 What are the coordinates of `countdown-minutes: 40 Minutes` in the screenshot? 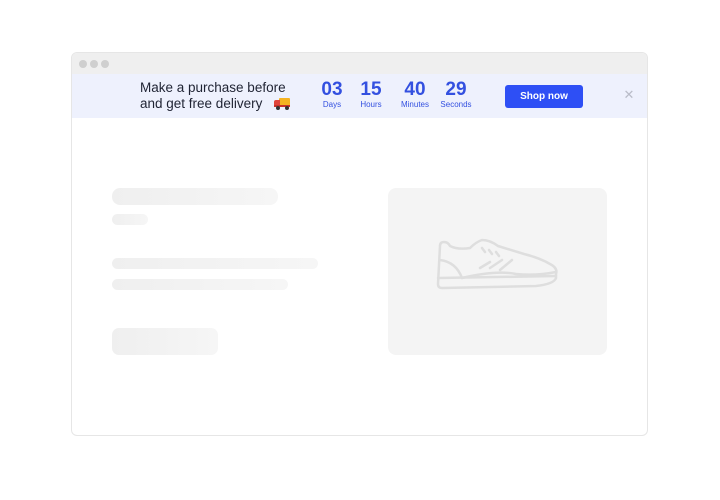 It's located at (415, 95).